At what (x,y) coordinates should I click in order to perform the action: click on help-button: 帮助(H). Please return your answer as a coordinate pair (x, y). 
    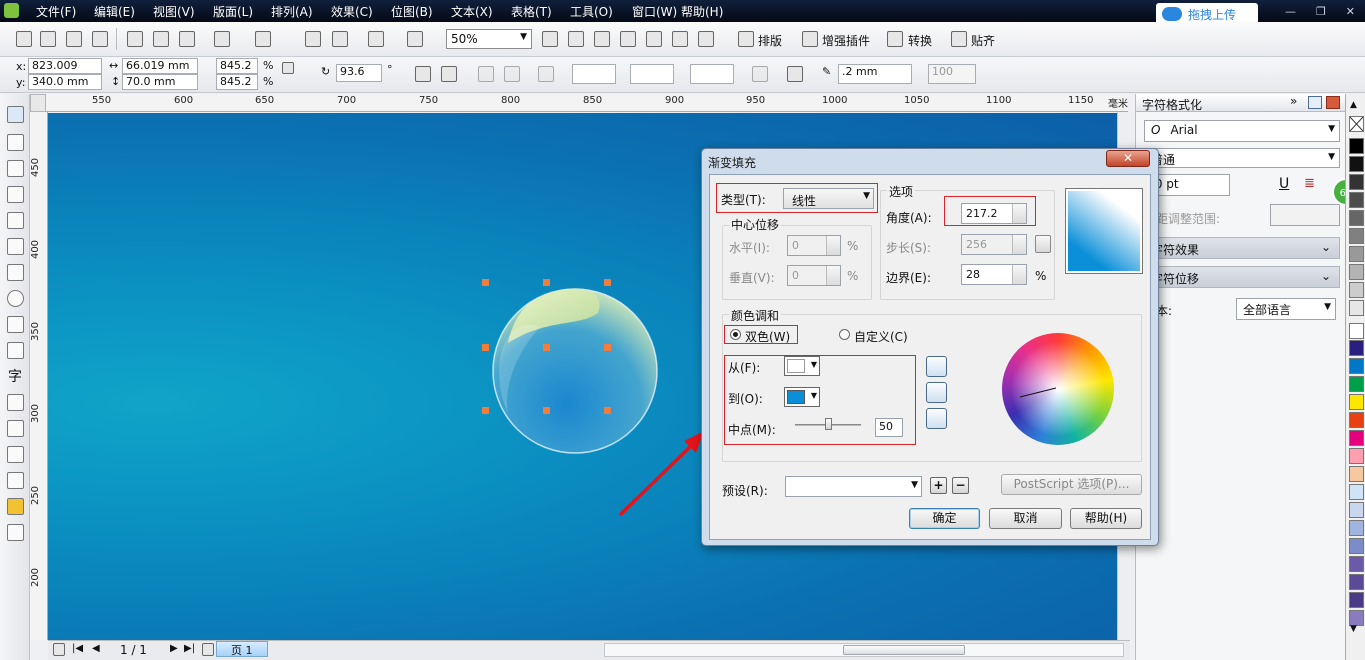
    Looking at the image, I should click on (1106, 518).